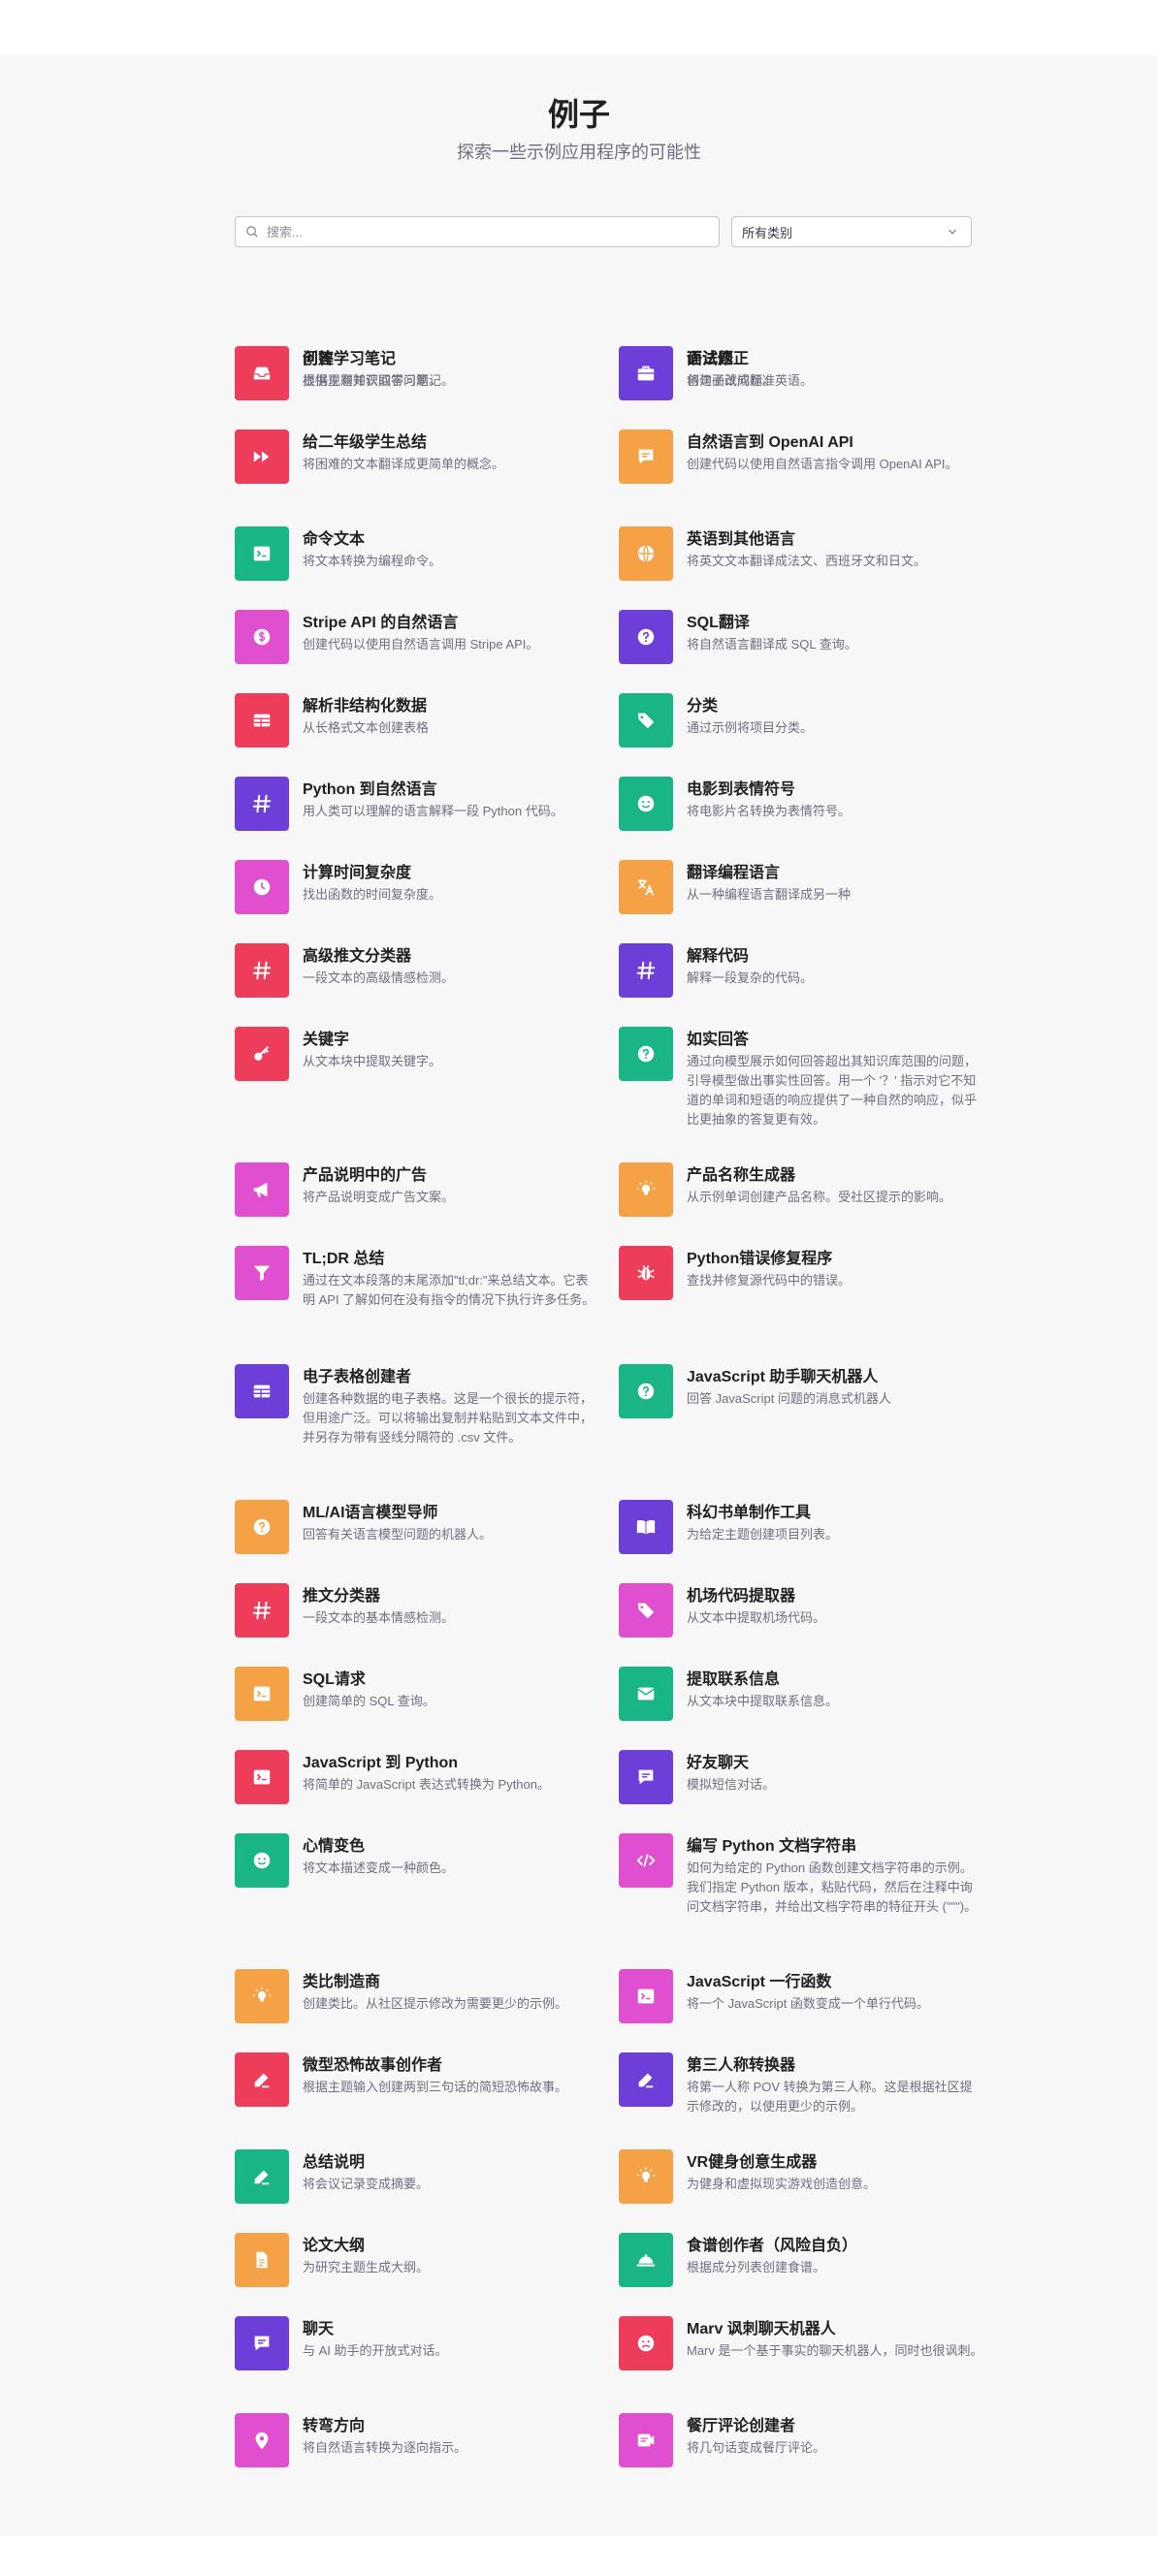  What do you see at coordinates (365, 442) in the screenshot?
I see `example-name: 给二年级学生总结` at bounding box center [365, 442].